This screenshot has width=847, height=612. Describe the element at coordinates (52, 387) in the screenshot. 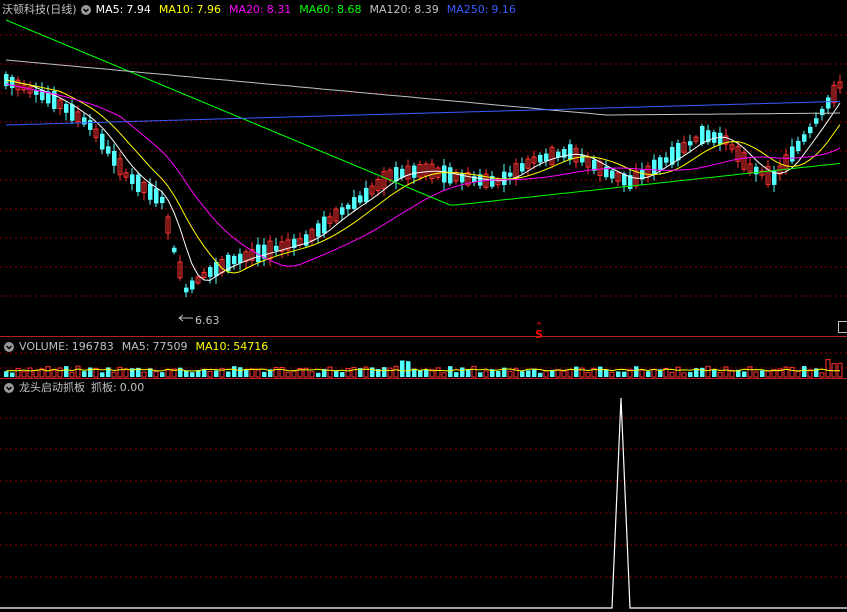

I see `indicator-name: 龙头启动抓板` at that location.